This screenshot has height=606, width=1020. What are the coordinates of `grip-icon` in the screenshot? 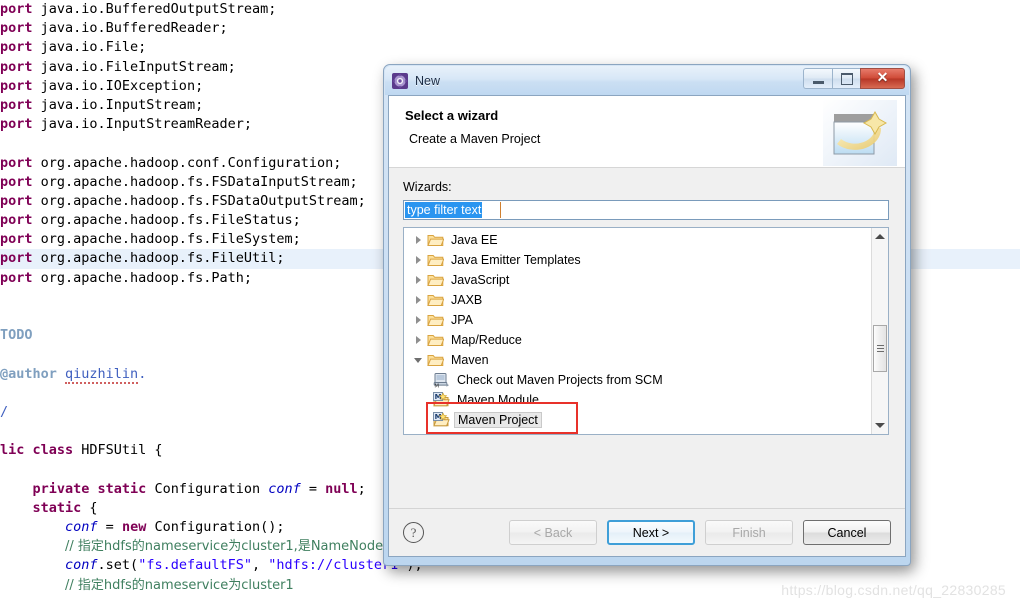 It's located at (880, 348).